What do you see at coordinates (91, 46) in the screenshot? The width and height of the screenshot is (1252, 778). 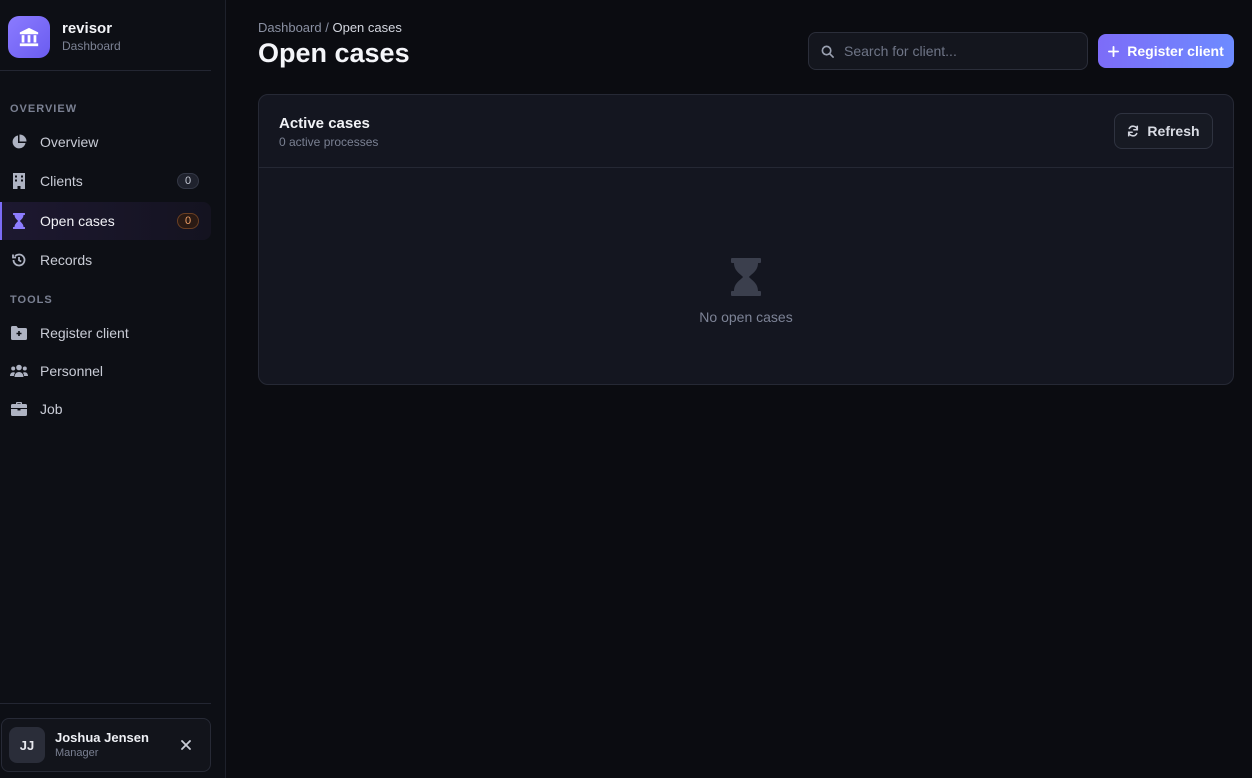 I see `brand-subtitle: Dashboard` at bounding box center [91, 46].